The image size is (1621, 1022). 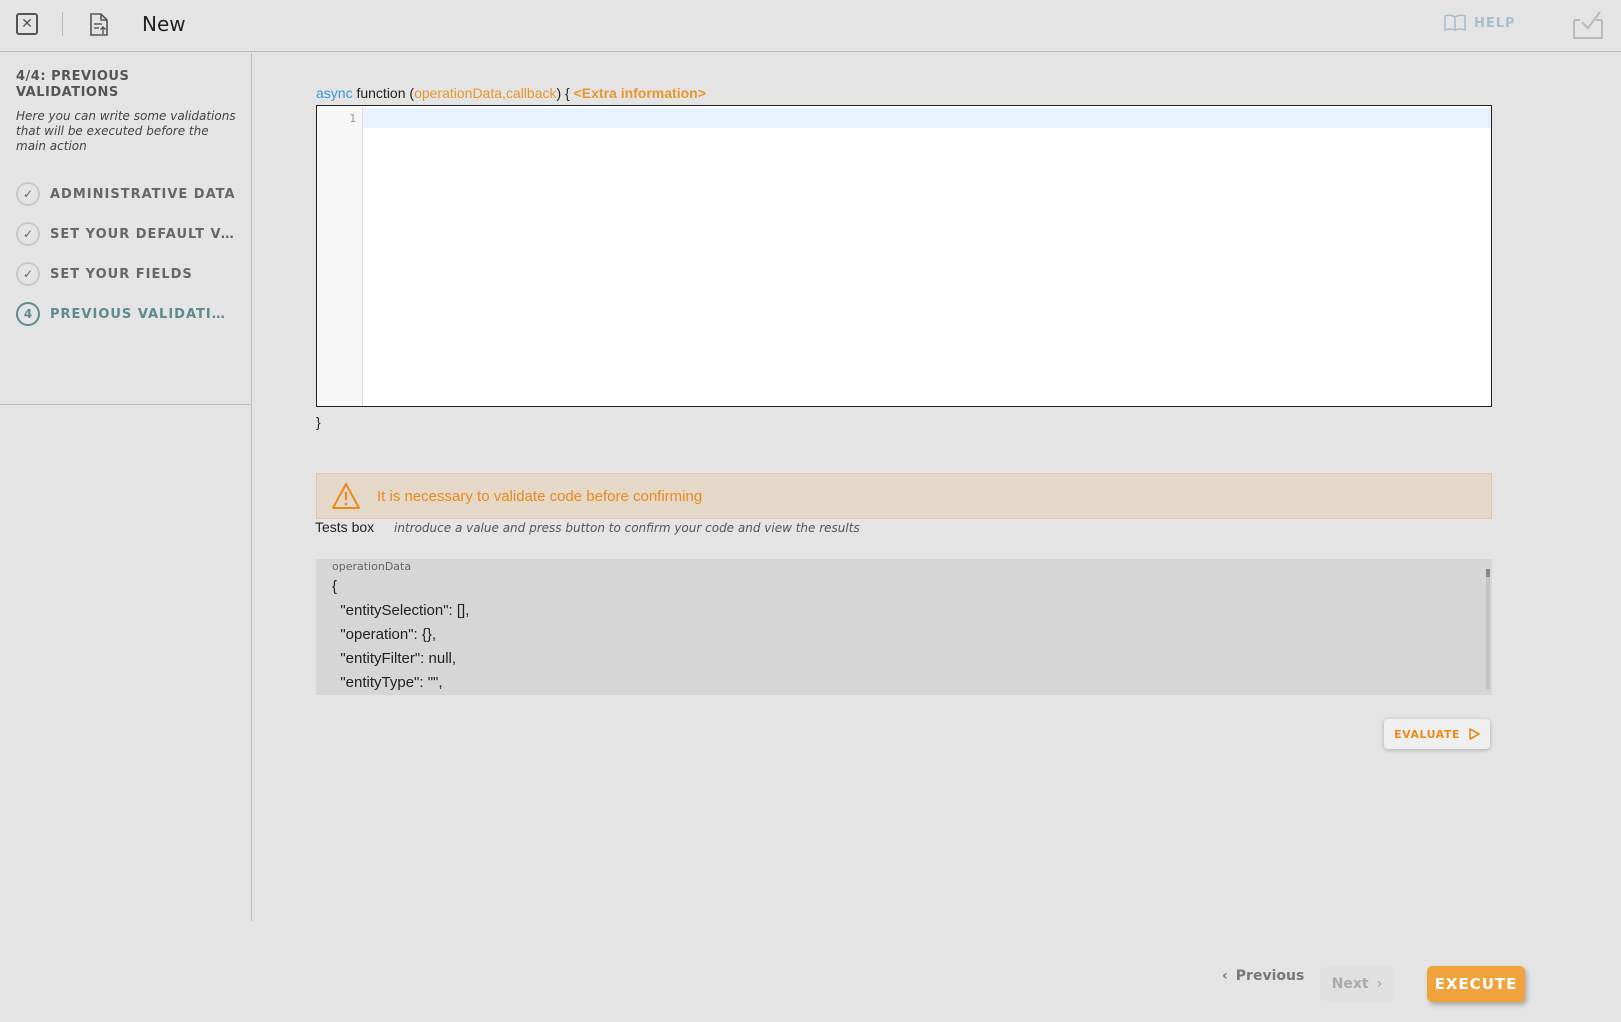 What do you see at coordinates (121, 274) in the screenshot?
I see `step-label: SET YOUR FIELDS` at bounding box center [121, 274].